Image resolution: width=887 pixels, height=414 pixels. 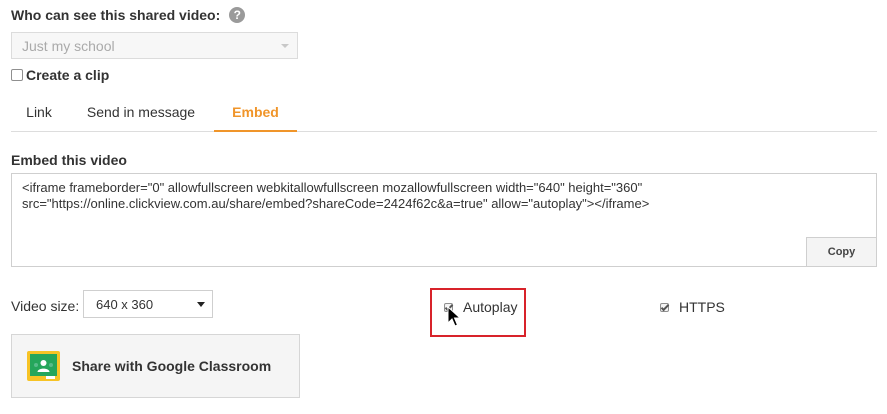 What do you see at coordinates (664, 307) in the screenshot?
I see `https-checkbox` at bounding box center [664, 307].